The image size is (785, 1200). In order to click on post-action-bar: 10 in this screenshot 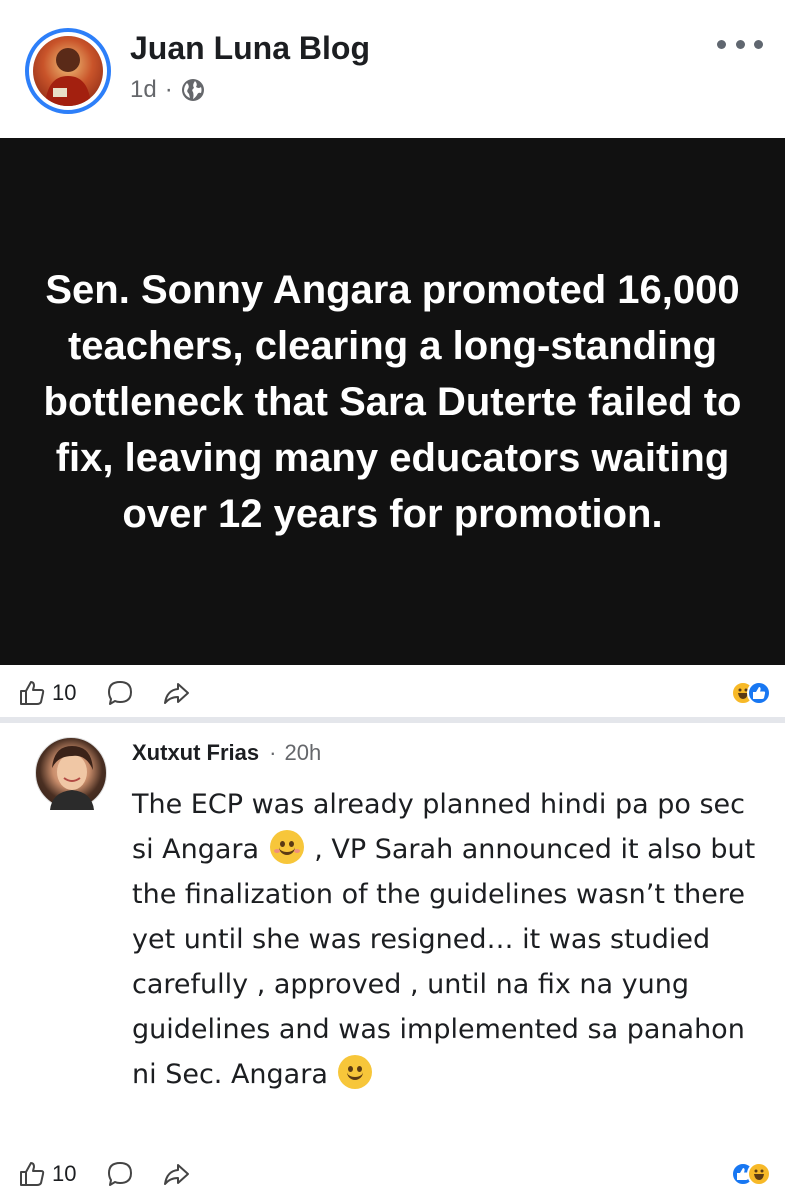, I will do `click(392, 693)`.